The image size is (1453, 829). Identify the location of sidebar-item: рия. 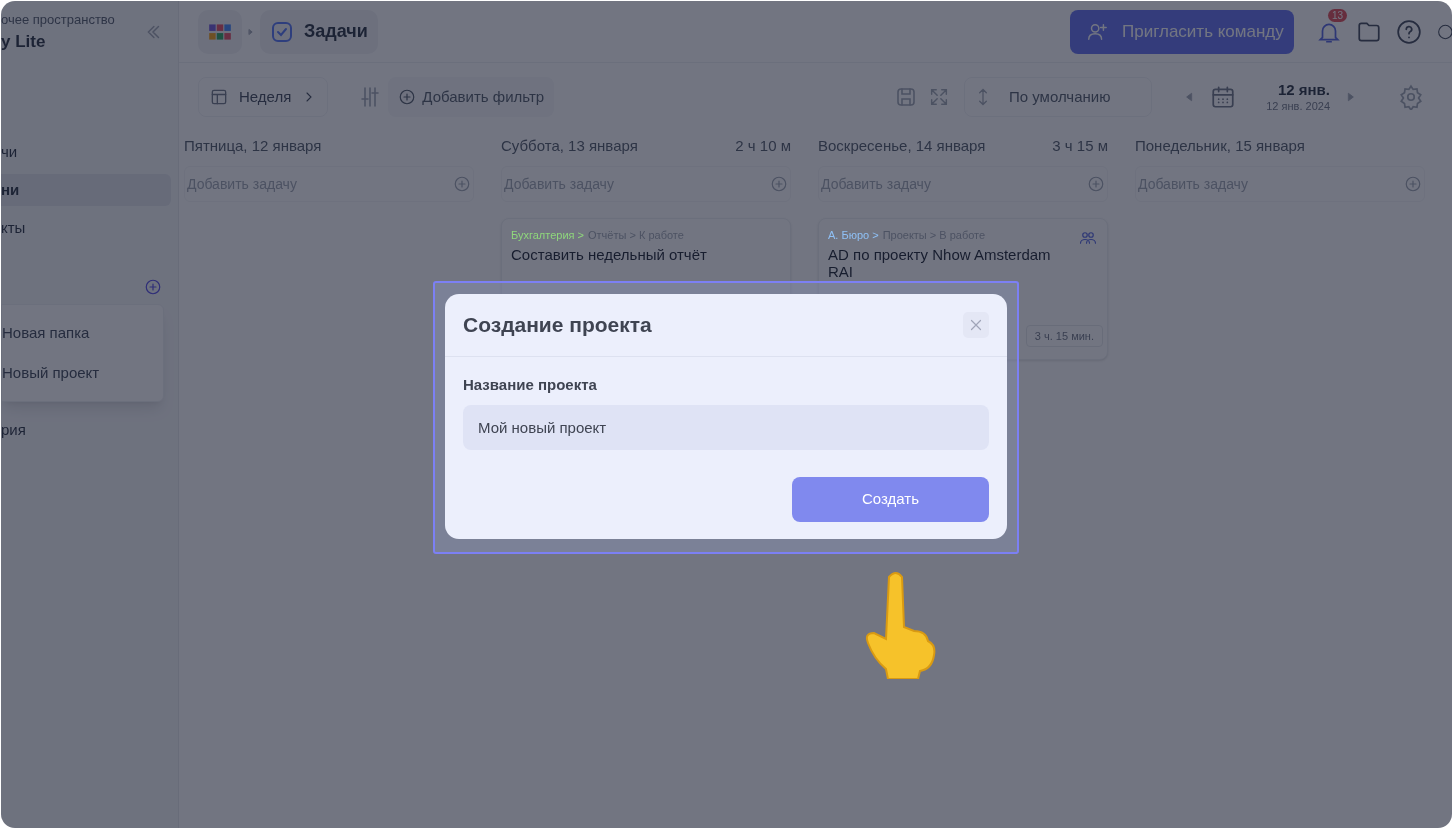
(89, 430).